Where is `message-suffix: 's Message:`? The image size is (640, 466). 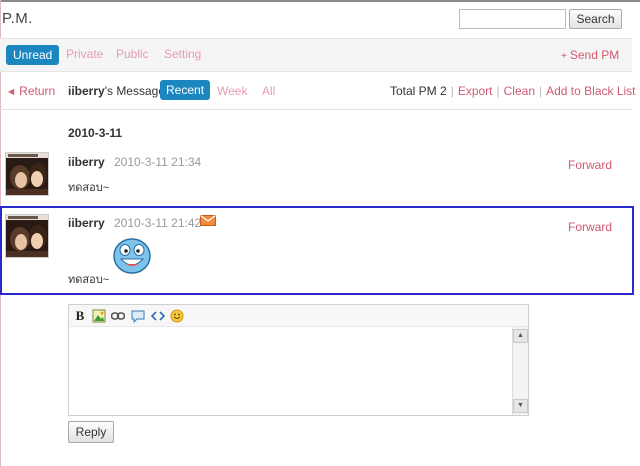 message-suffix: 's Message: is located at coordinates (136, 91).